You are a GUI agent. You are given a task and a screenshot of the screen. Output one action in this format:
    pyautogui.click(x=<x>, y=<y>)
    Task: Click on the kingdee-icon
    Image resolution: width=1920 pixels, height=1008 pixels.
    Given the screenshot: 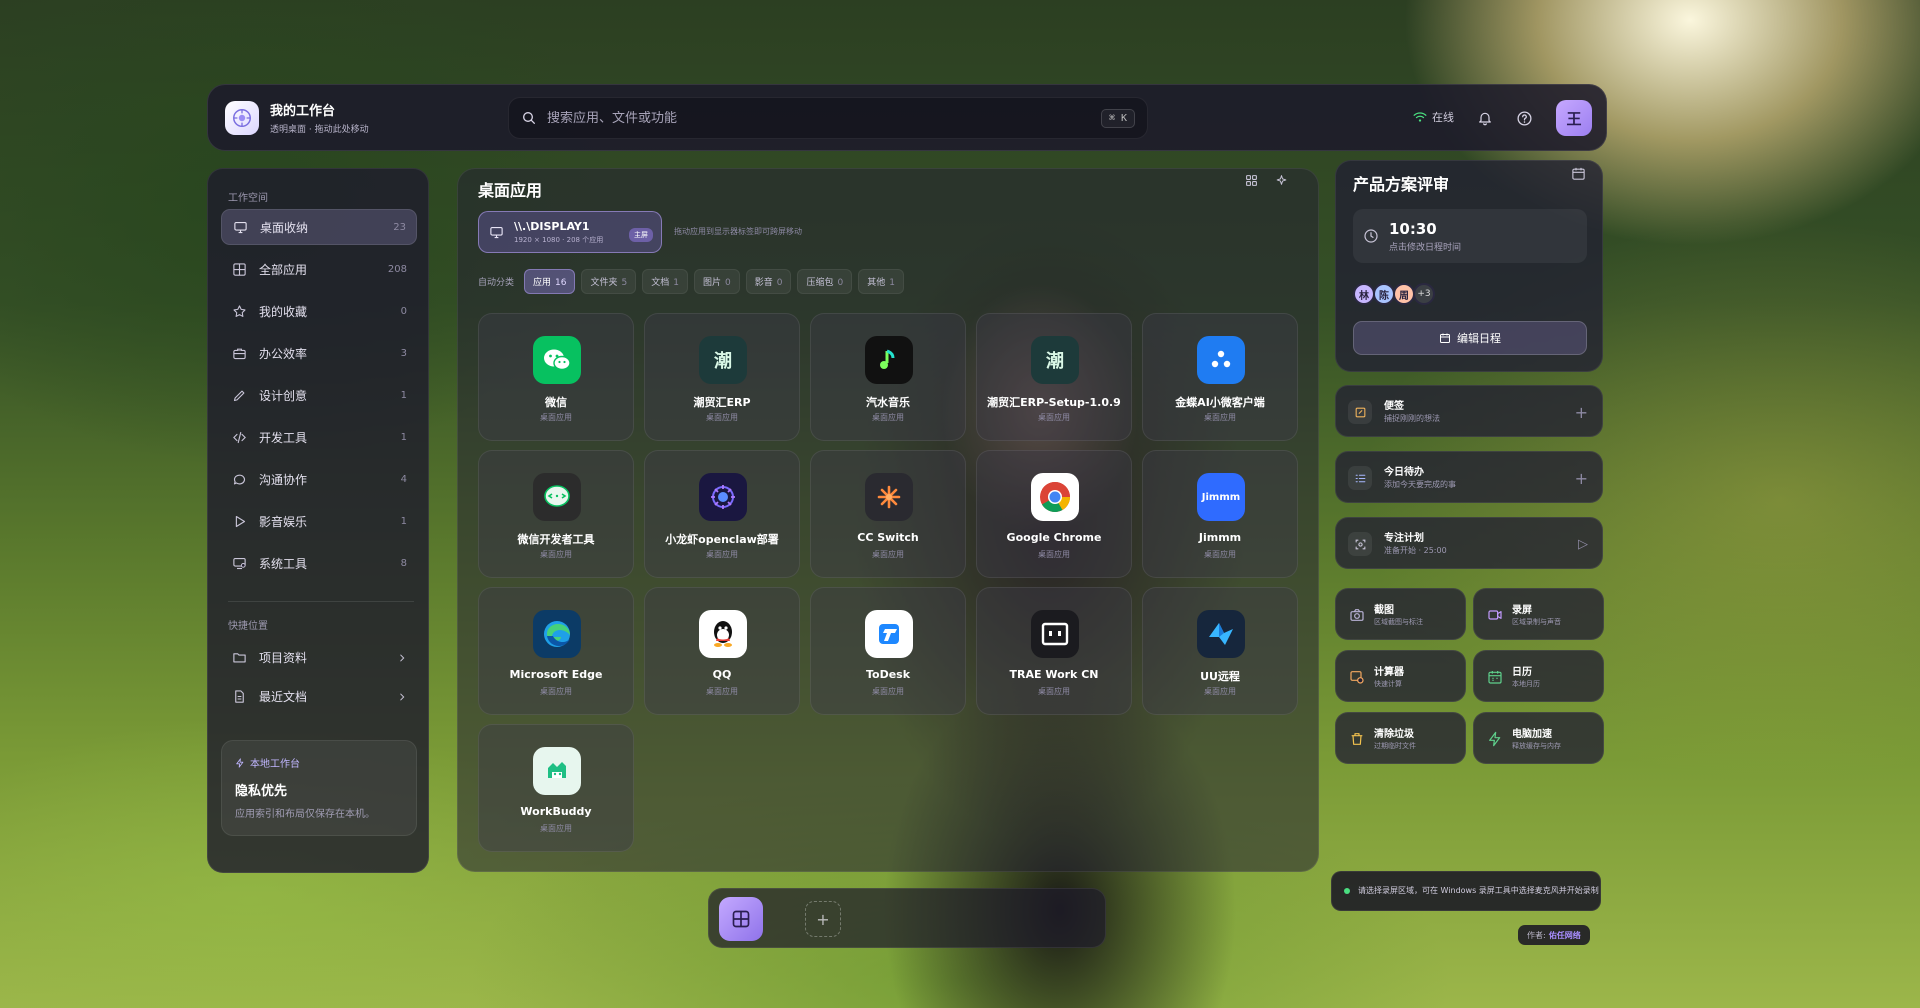 What is the action you would take?
    pyautogui.click(x=1221, y=360)
    